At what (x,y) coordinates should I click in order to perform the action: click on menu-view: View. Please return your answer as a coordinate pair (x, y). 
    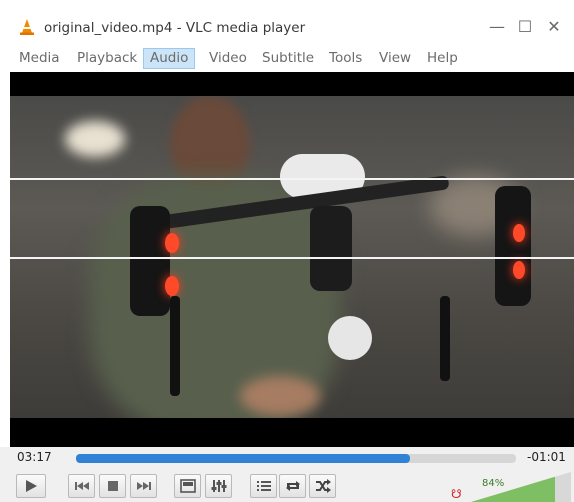
    Looking at the image, I should click on (395, 58).